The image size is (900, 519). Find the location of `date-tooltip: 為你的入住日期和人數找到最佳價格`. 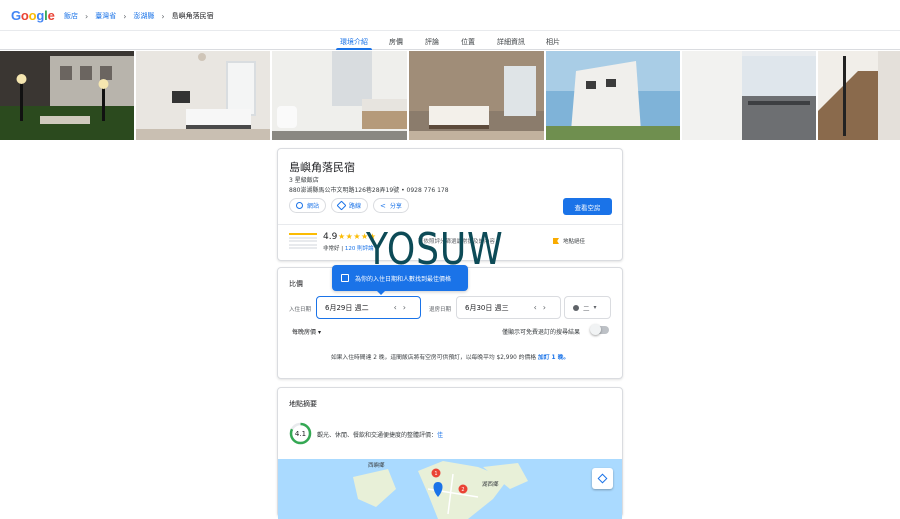

date-tooltip: 為你的入住日期和人數找到最佳價格 is located at coordinates (400, 278).